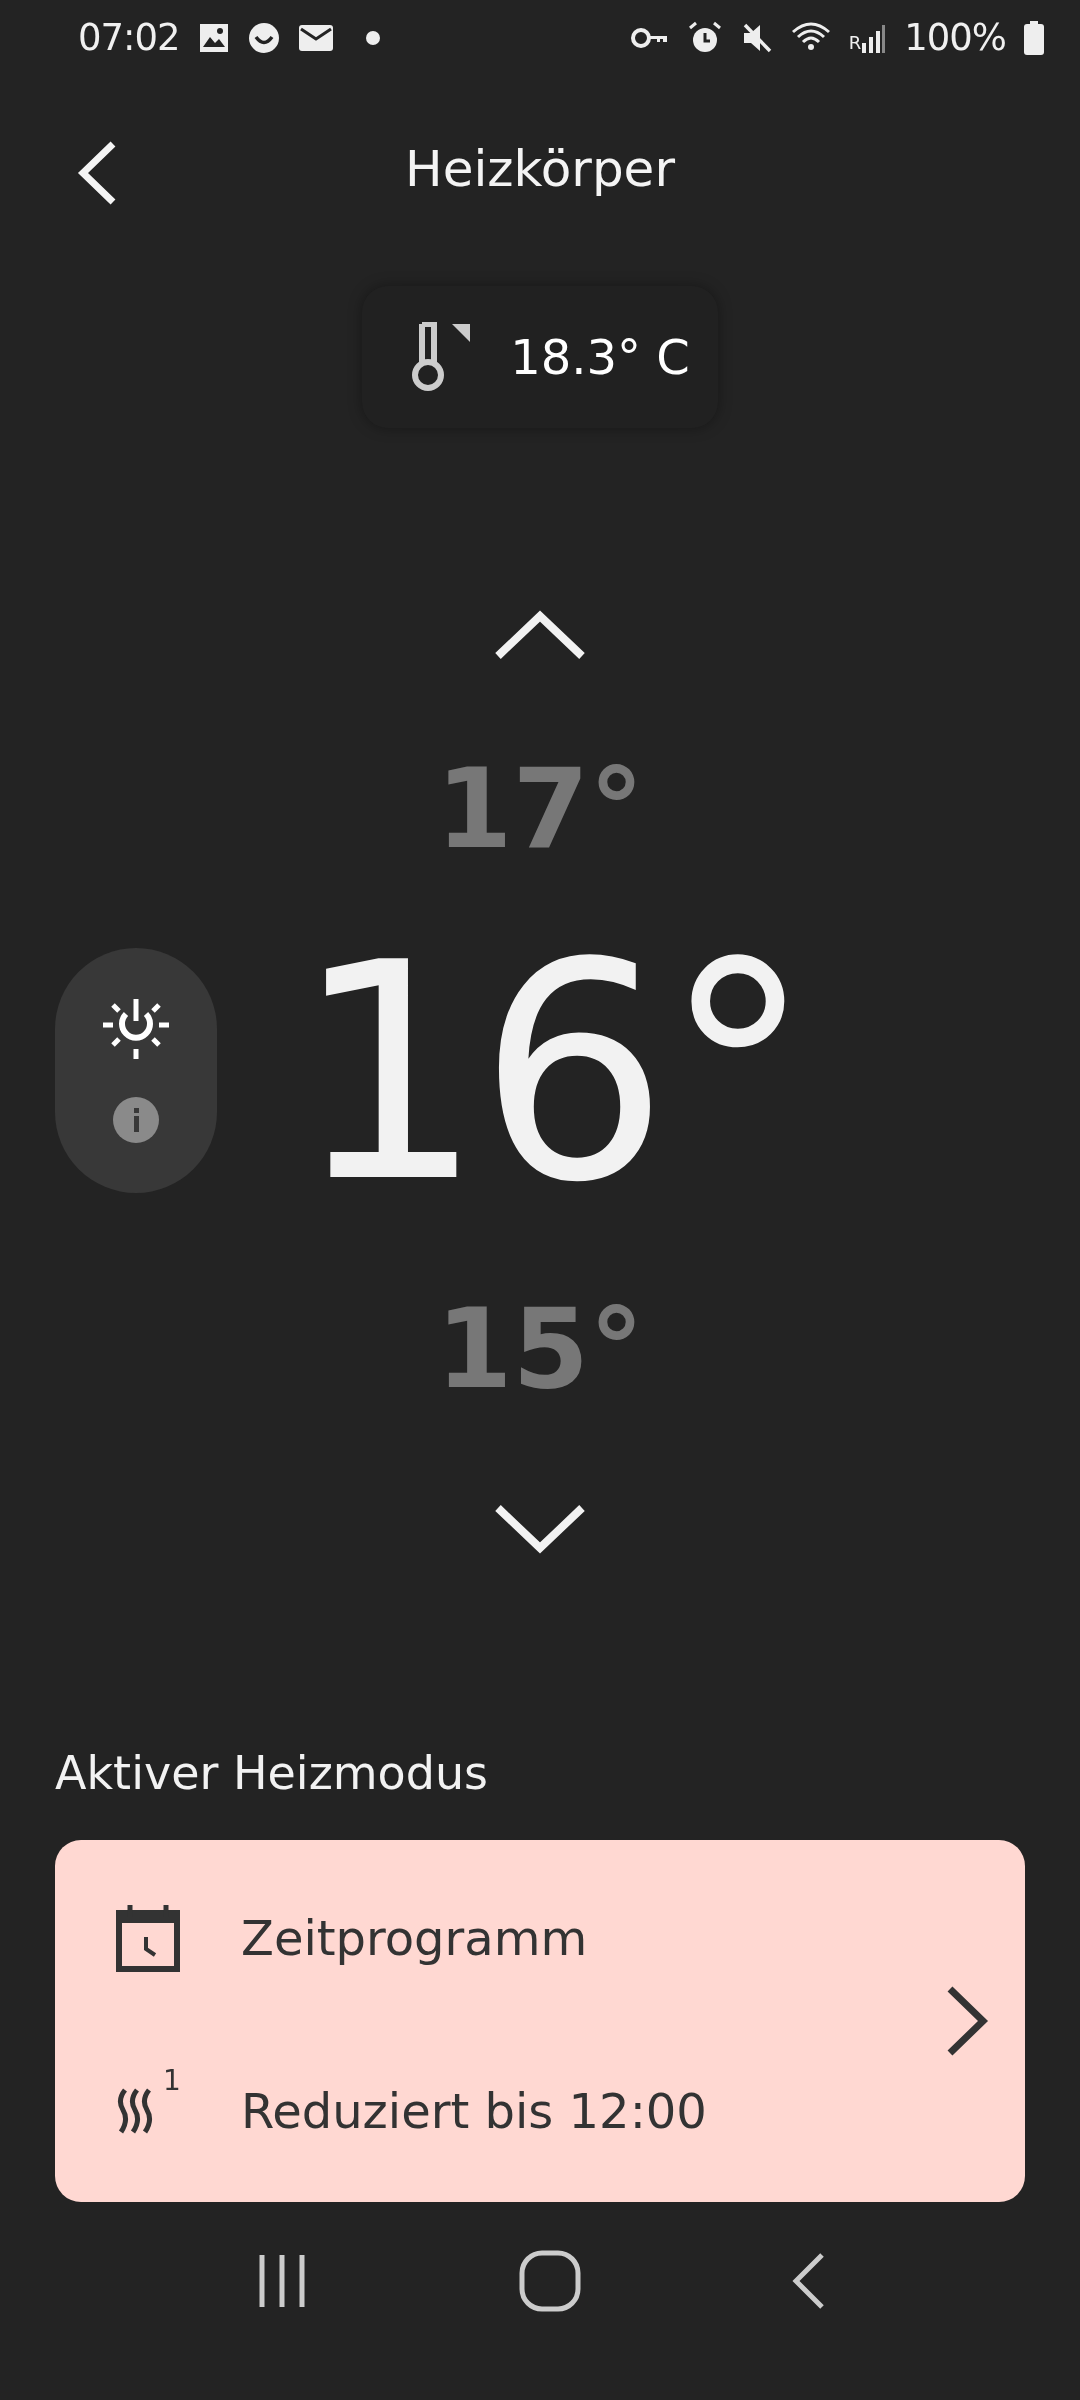 This screenshot has height=2400, width=1080. Describe the element at coordinates (540, 169) in the screenshot. I see `screen-title: Heizkörper` at that location.